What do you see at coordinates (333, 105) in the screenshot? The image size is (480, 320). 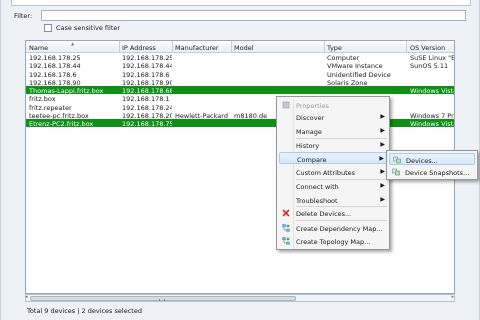 I see `menu-item-properties: Properties` at bounding box center [333, 105].